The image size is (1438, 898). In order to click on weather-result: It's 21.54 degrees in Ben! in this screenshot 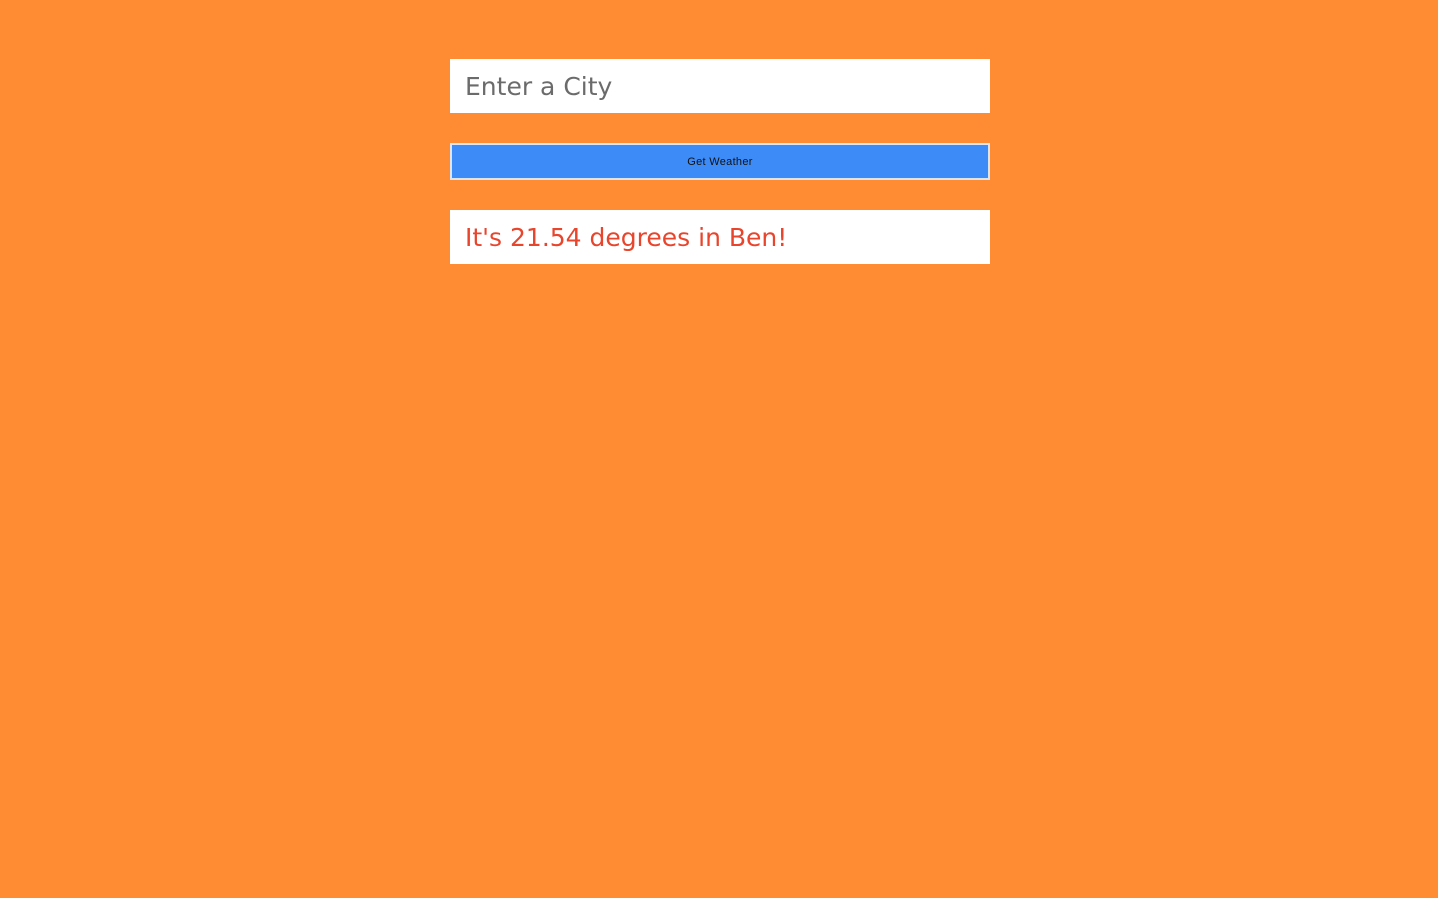, I will do `click(720, 237)`.